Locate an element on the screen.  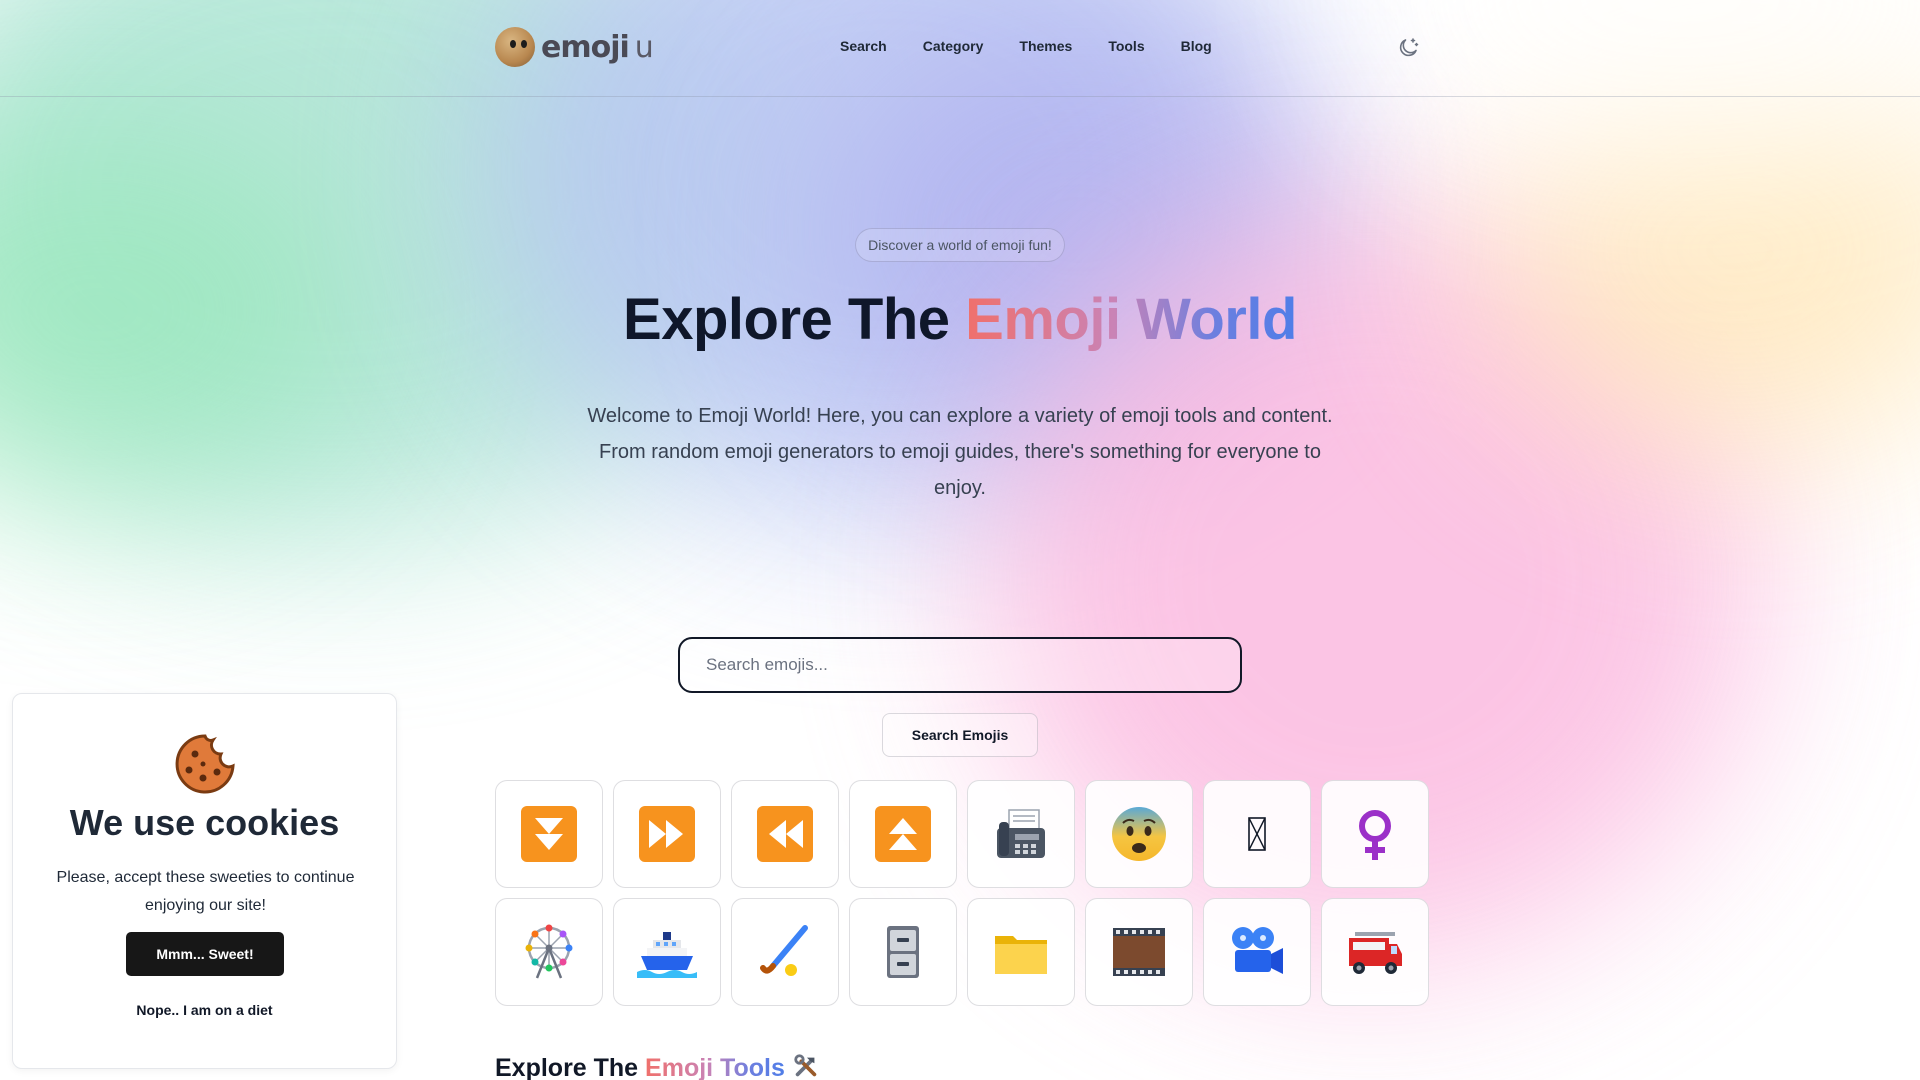
ferris-wheel-icon is located at coordinates (549, 951).